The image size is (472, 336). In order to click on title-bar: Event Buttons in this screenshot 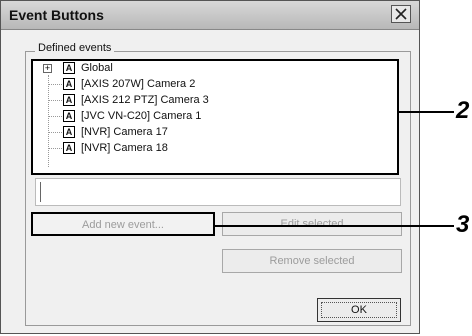, I will do `click(210, 15)`.